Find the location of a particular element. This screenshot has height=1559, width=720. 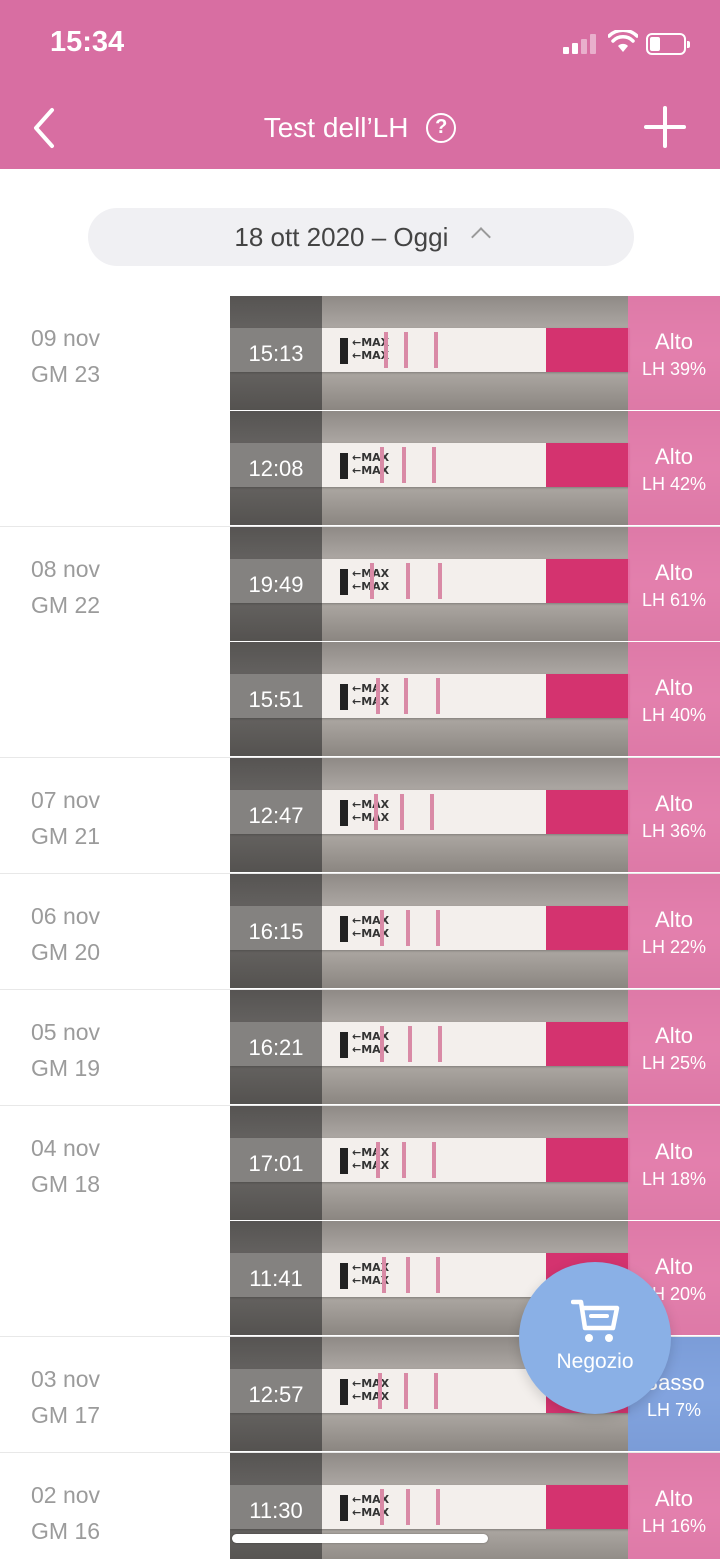

day-date: 08 nov is located at coordinates (66, 569).